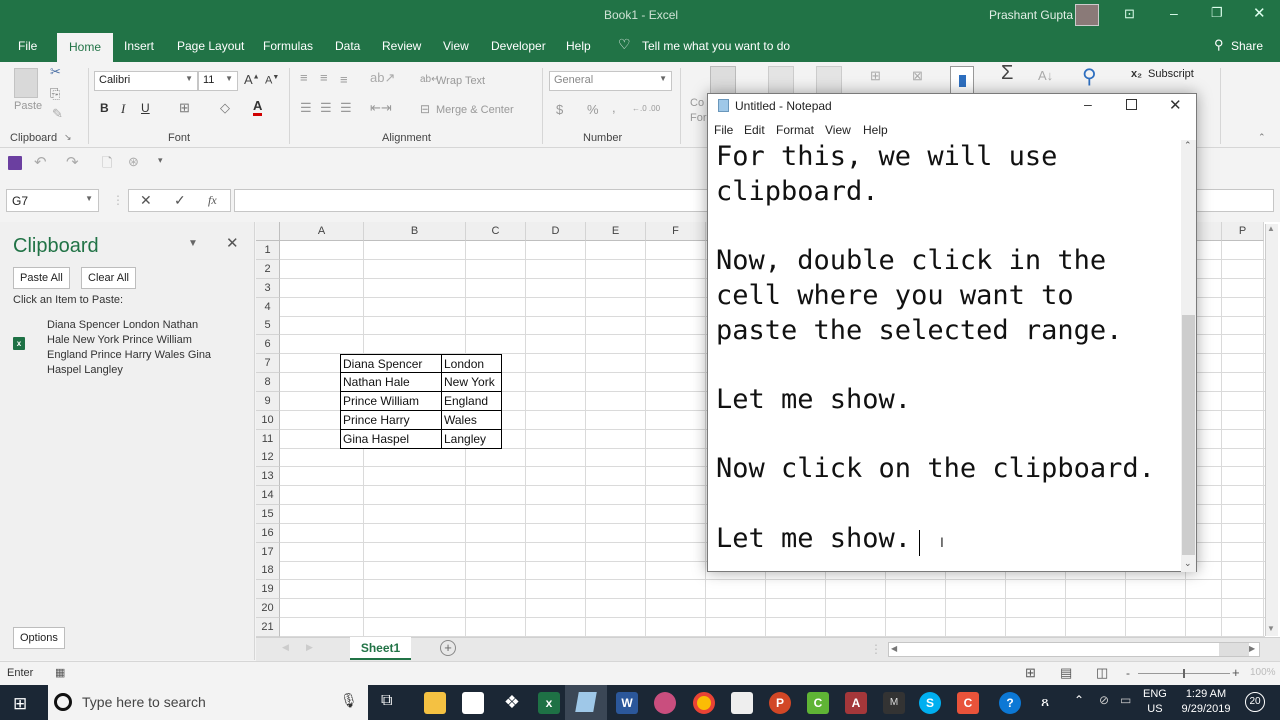  What do you see at coordinates (754, 130) in the screenshot?
I see `notepad-menu-edit: Edit` at bounding box center [754, 130].